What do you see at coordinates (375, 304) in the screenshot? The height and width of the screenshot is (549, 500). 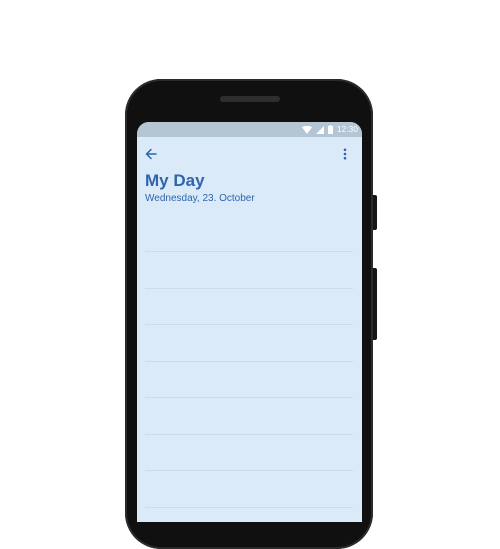 I see `volume-button` at bounding box center [375, 304].